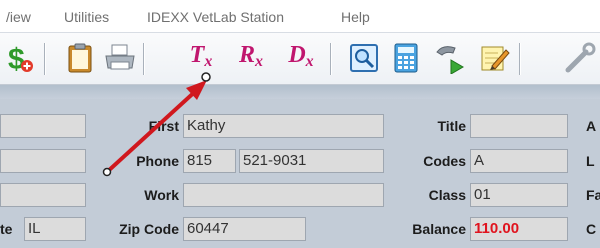 Image resolution: width=600 pixels, height=248 pixels. I want to click on menu-view: /iew, so click(18, 17).